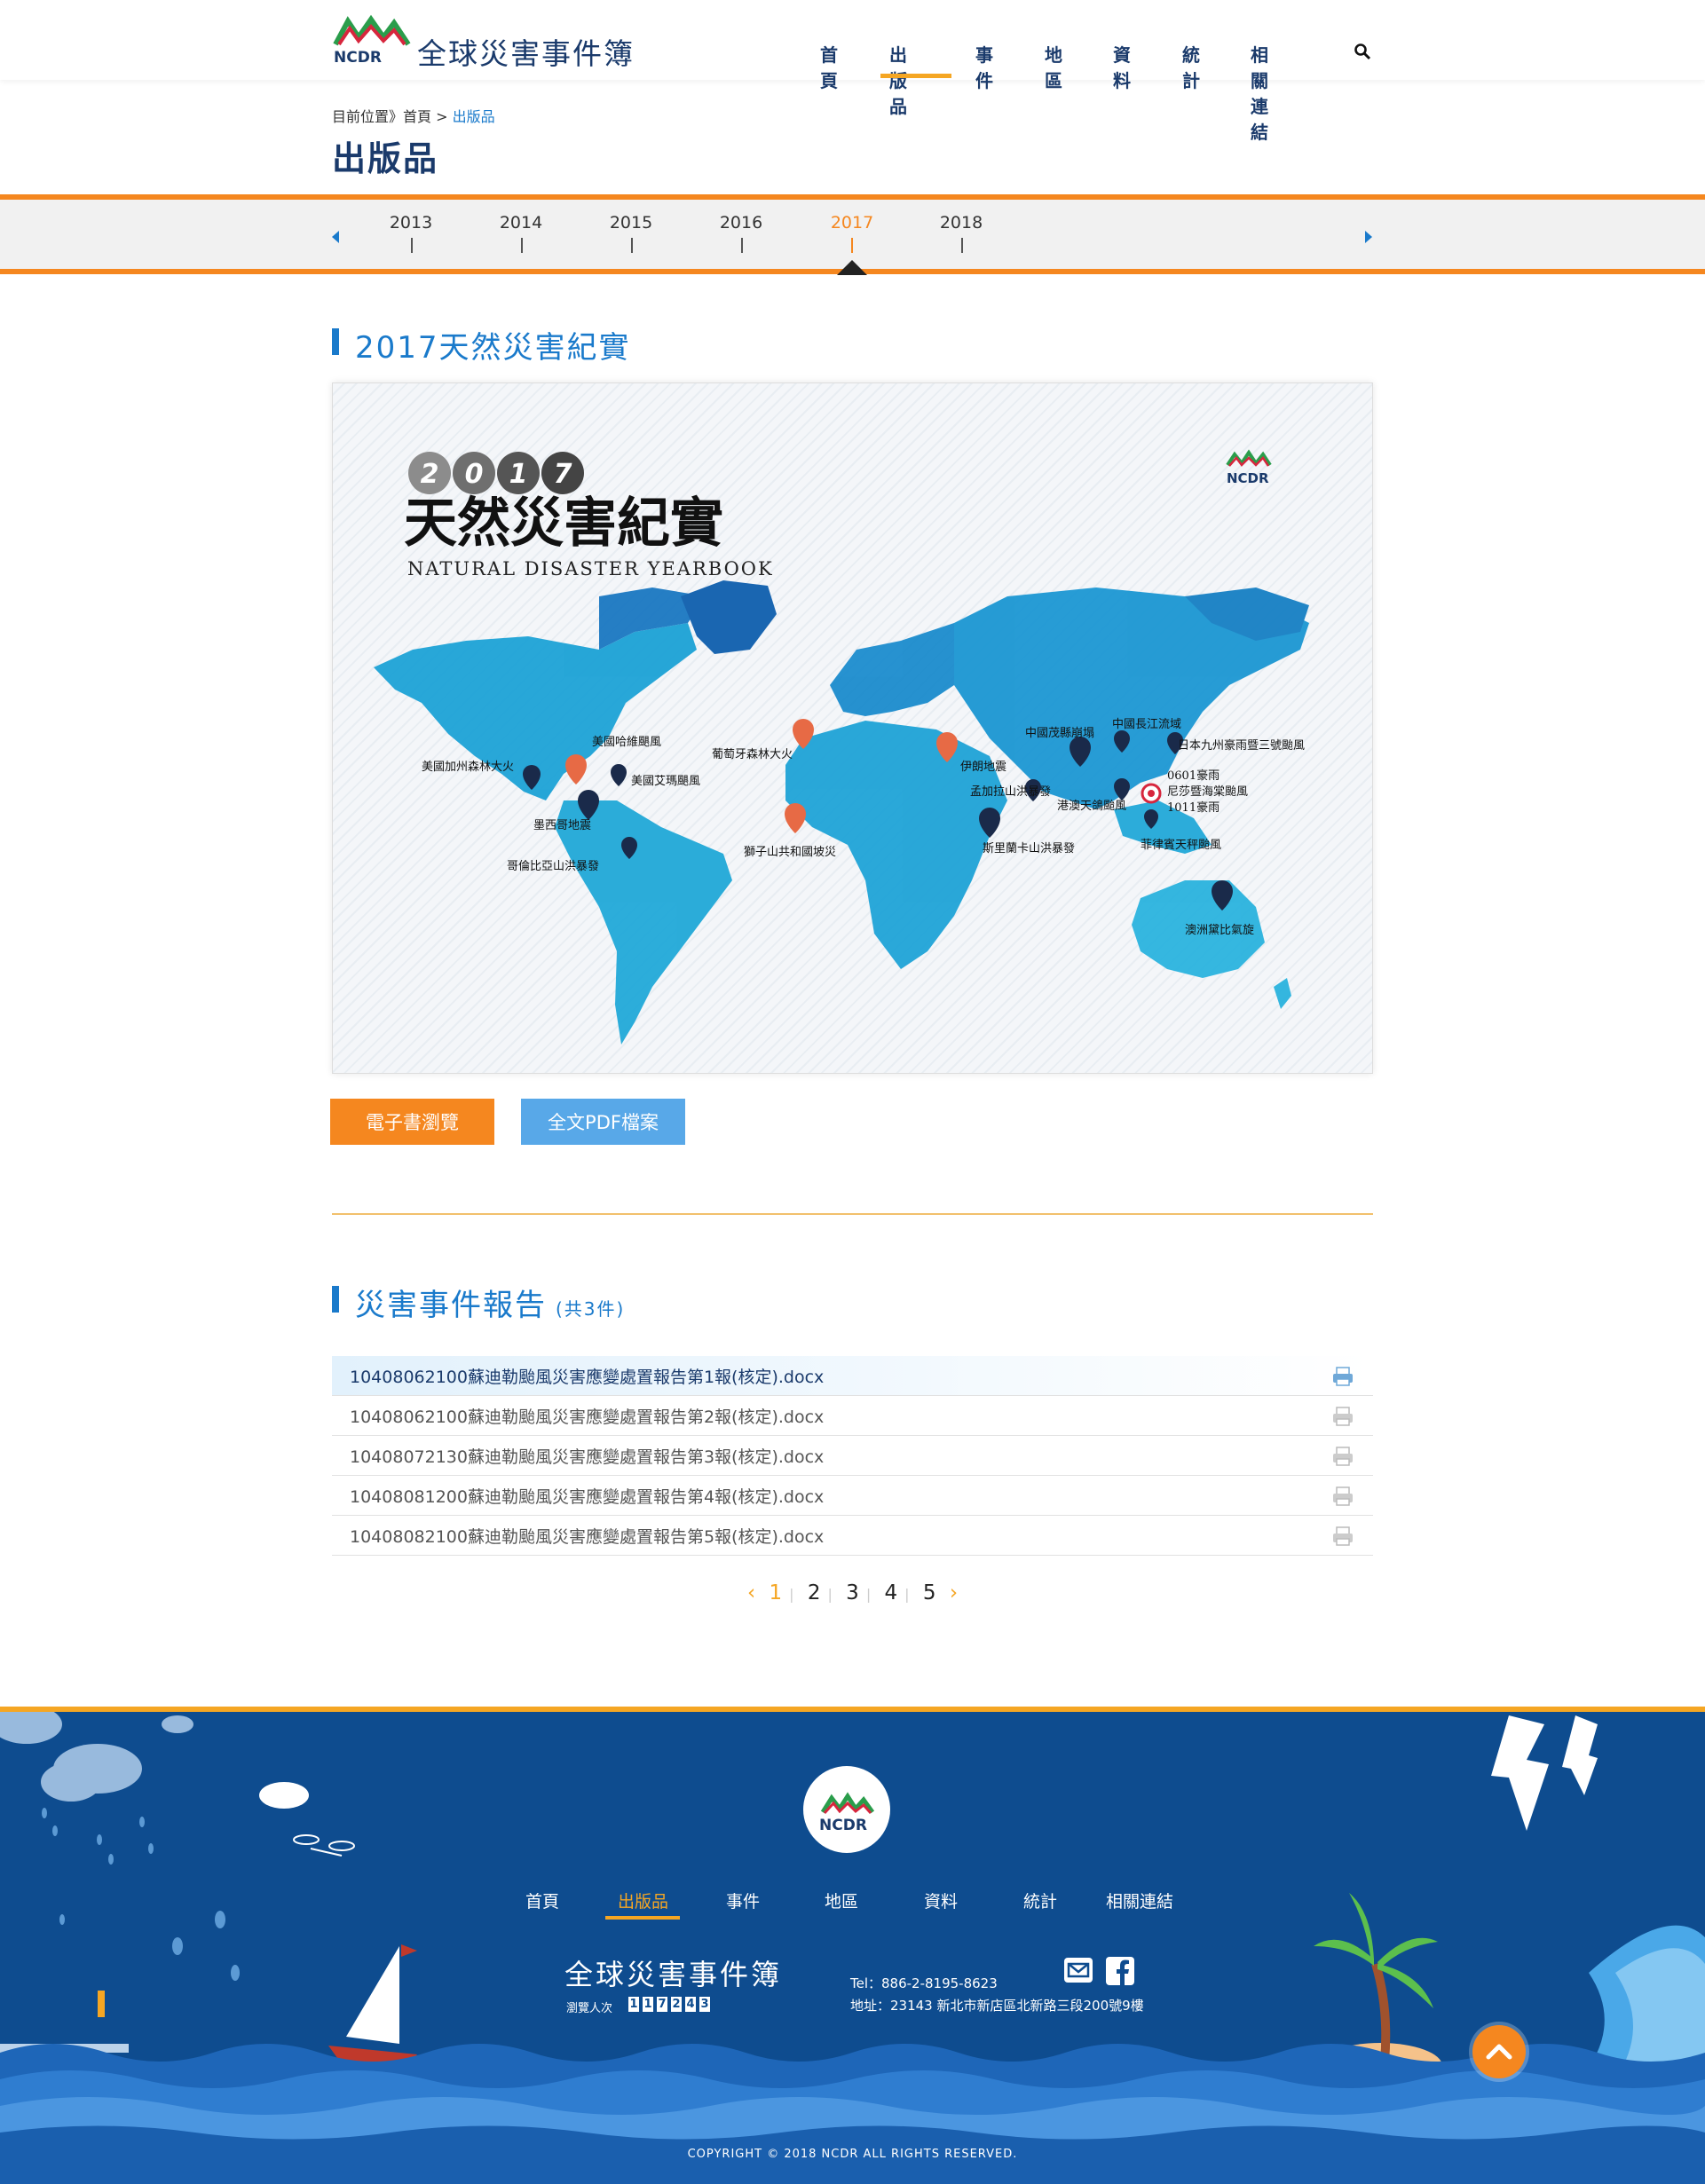 The height and width of the screenshot is (2184, 1705). What do you see at coordinates (1091, 806) in the screenshot?
I see `svg-text: 港澳天鴿颱風` at bounding box center [1091, 806].